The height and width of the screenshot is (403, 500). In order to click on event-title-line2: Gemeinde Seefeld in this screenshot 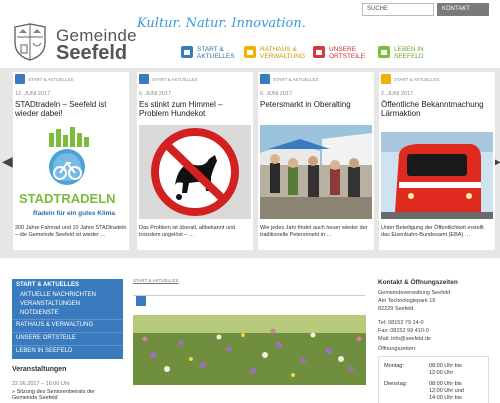, I will do `click(35, 398)`.